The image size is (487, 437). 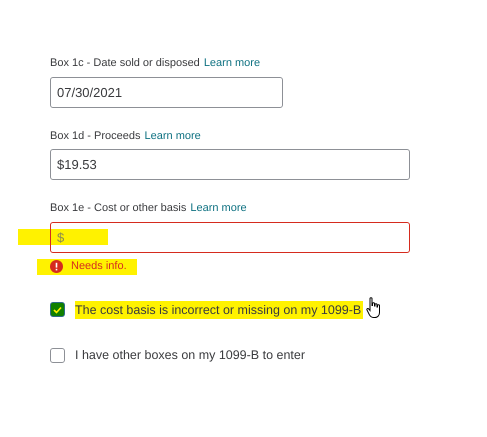 What do you see at coordinates (95, 136) in the screenshot?
I see `field-label: Box 1d - Proceeds` at bounding box center [95, 136].